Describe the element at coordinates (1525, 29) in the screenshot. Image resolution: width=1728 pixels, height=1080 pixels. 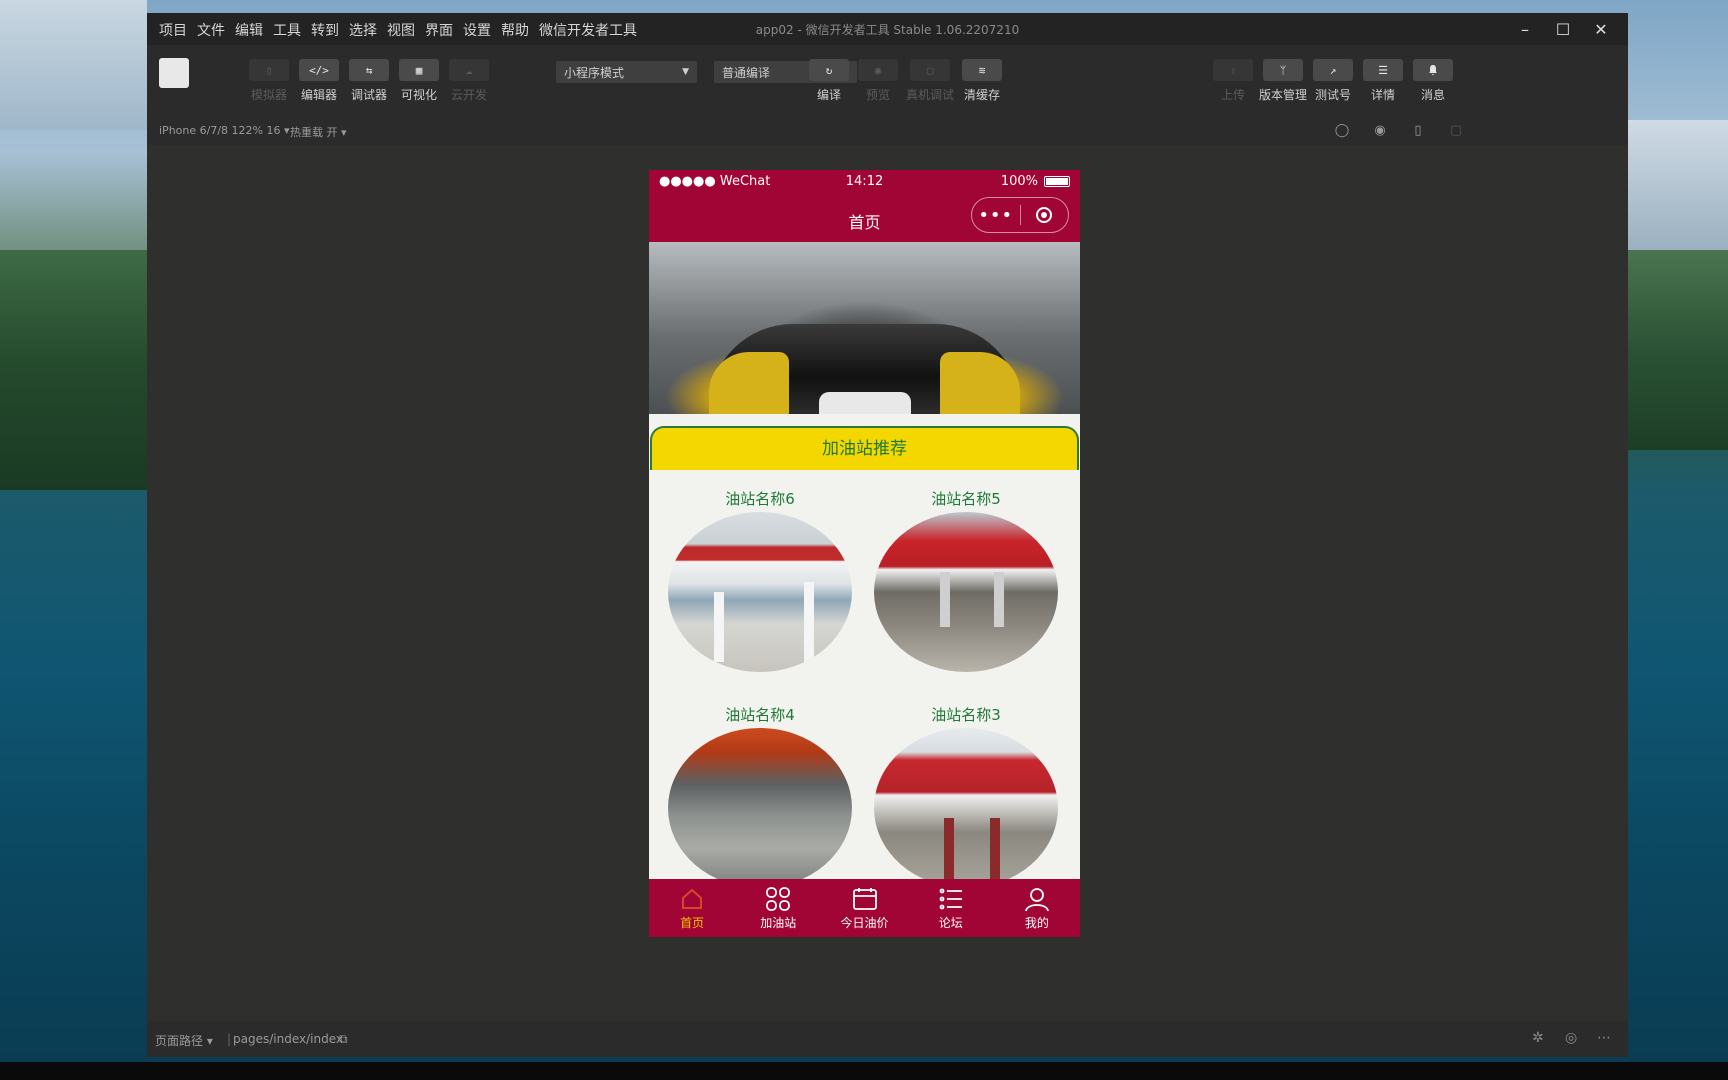
I see `minimize-button: –` at that location.